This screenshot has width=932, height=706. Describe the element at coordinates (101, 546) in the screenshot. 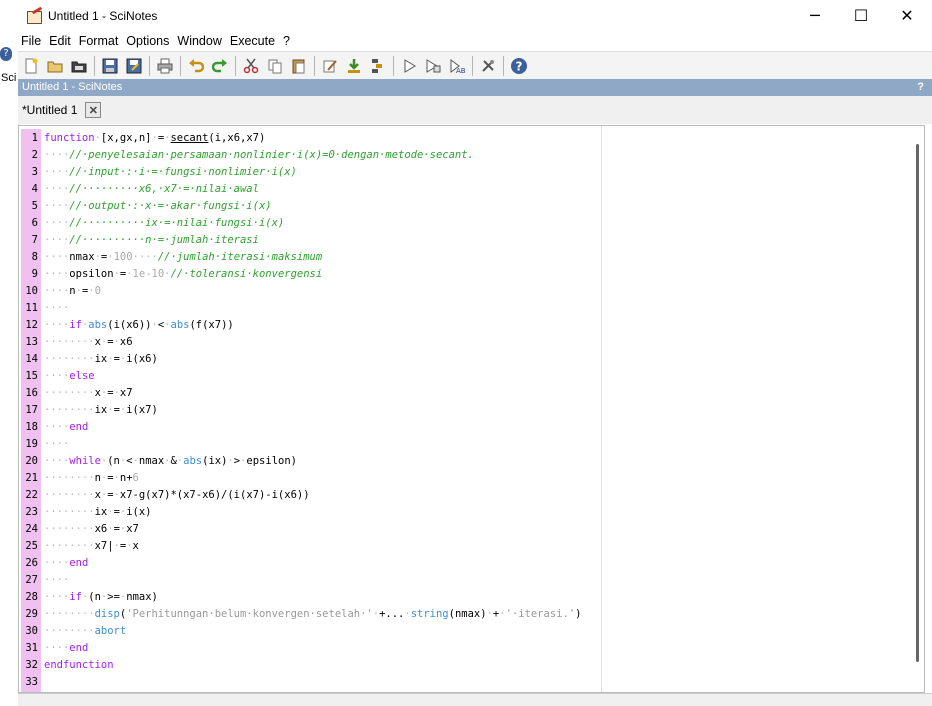

I see `code-token: x7` at that location.